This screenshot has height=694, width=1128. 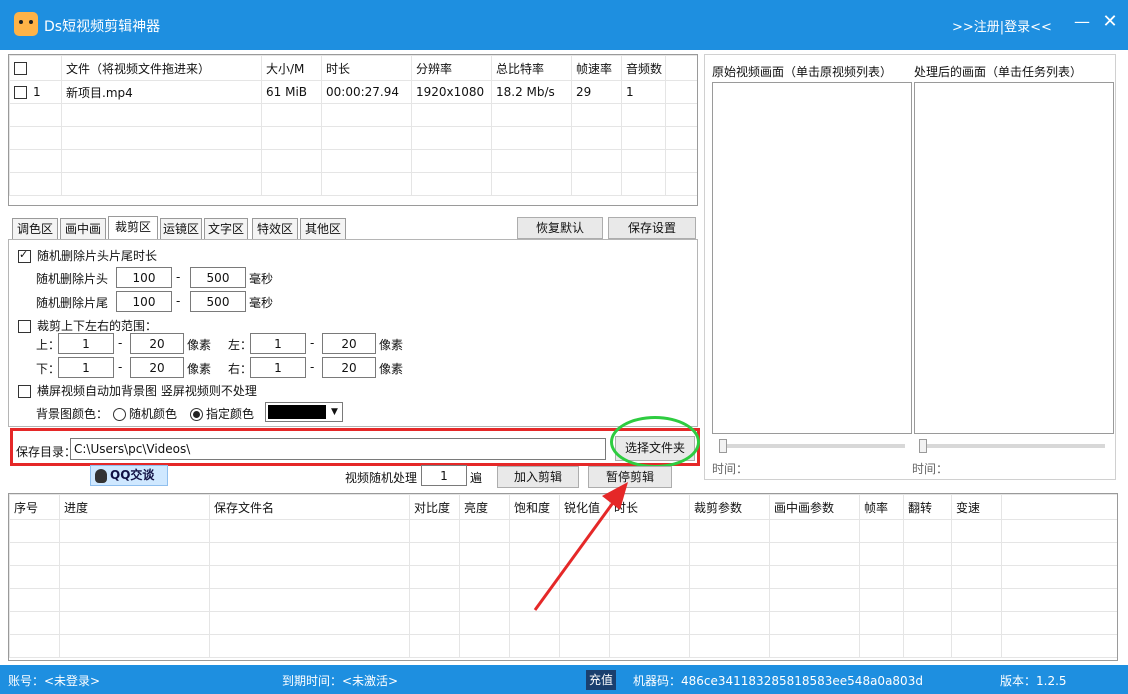 What do you see at coordinates (391, 345) in the screenshot?
I see `left-unit: 像素` at bounding box center [391, 345].